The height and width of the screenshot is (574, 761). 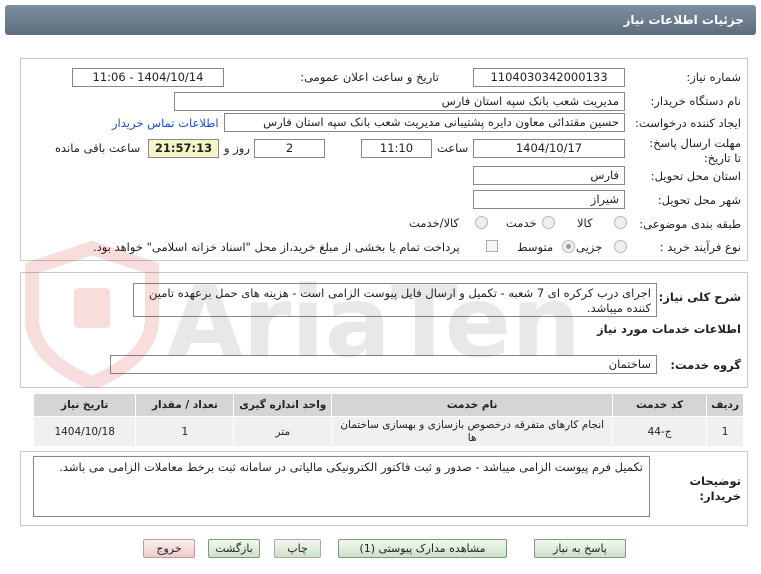 I want to click on cell-row: 1, so click(x=725, y=431).